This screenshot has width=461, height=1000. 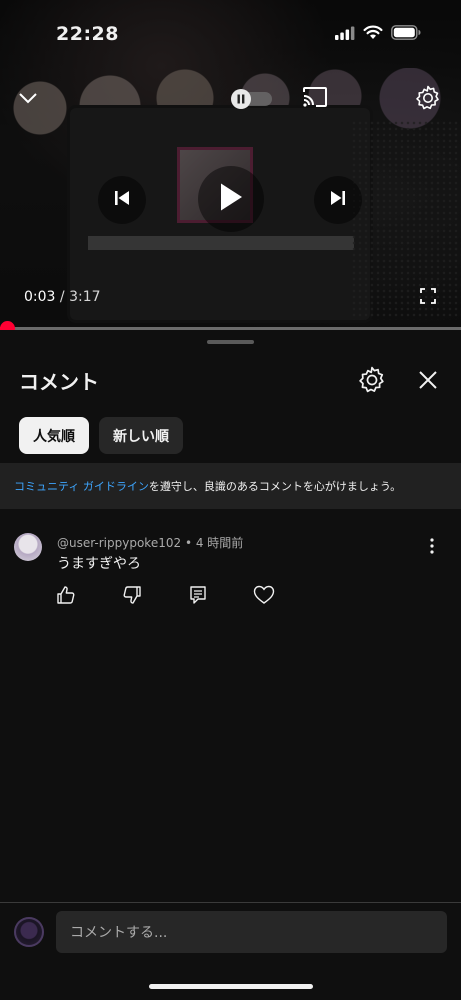 What do you see at coordinates (275, 486) in the screenshot?
I see `guideline-text: を遵守し、良識のあるコメントを心がけましょう。` at bounding box center [275, 486].